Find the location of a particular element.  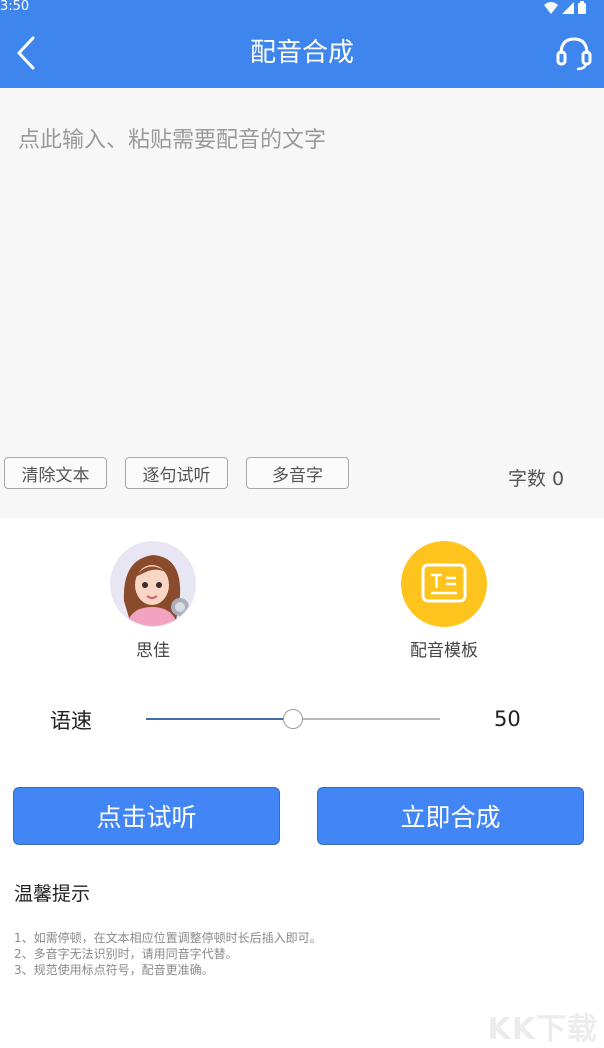

back-button is located at coordinates (26, 53).